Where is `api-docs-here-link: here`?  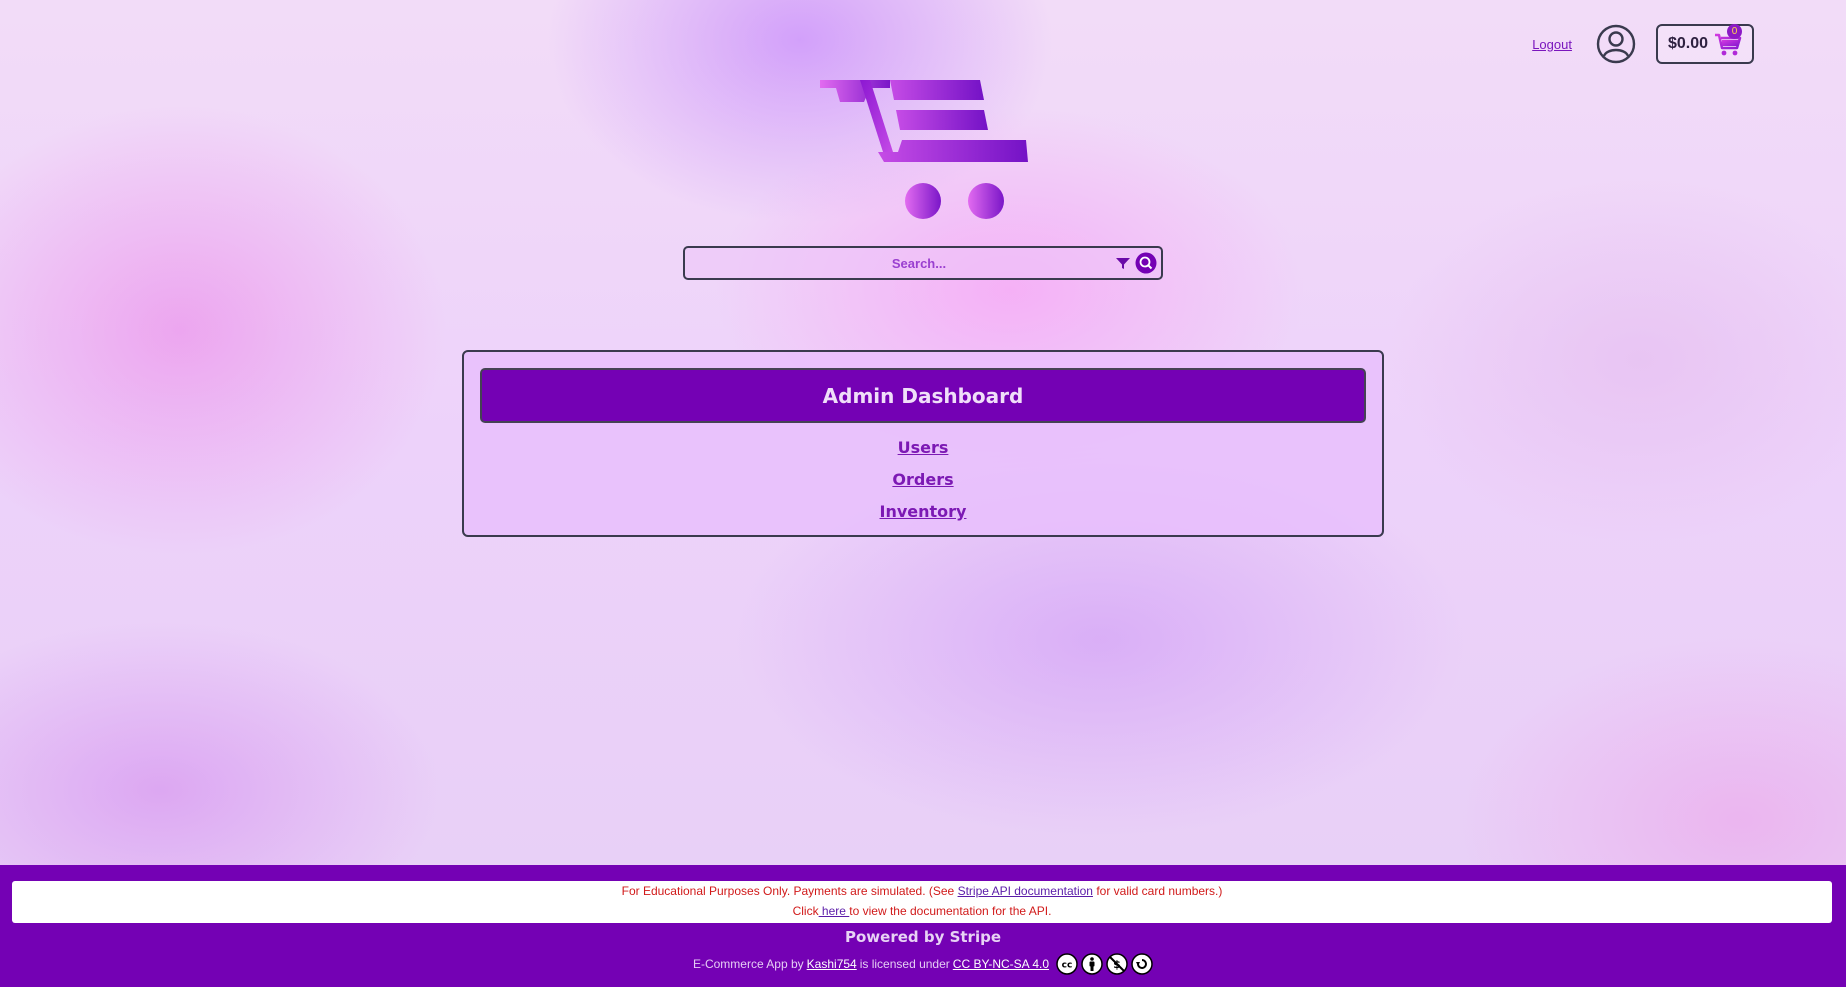
api-docs-here-link: here is located at coordinates (834, 911).